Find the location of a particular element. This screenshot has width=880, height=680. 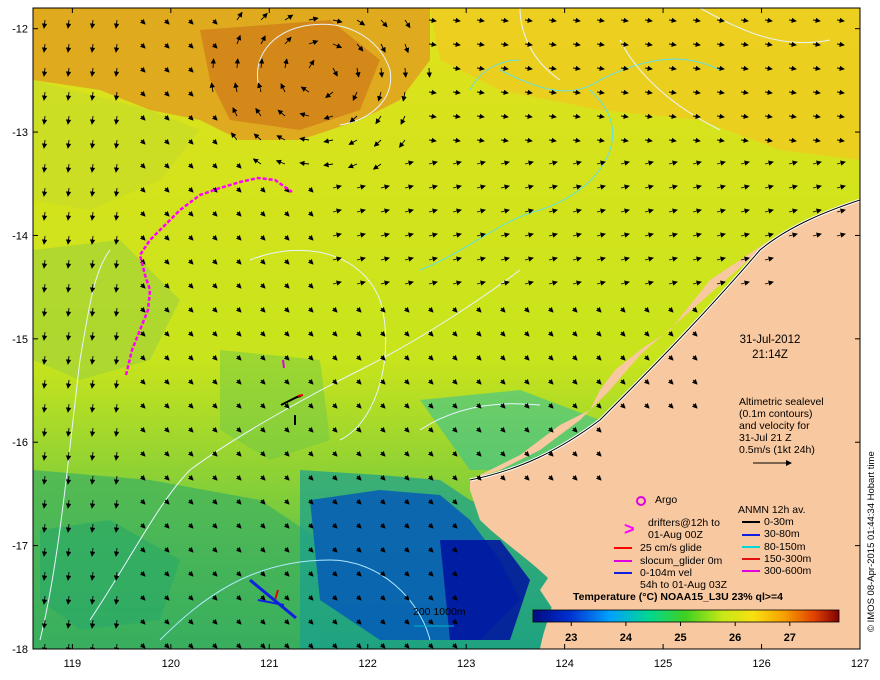

drifter-chevron-icon: > is located at coordinates (629, 529).